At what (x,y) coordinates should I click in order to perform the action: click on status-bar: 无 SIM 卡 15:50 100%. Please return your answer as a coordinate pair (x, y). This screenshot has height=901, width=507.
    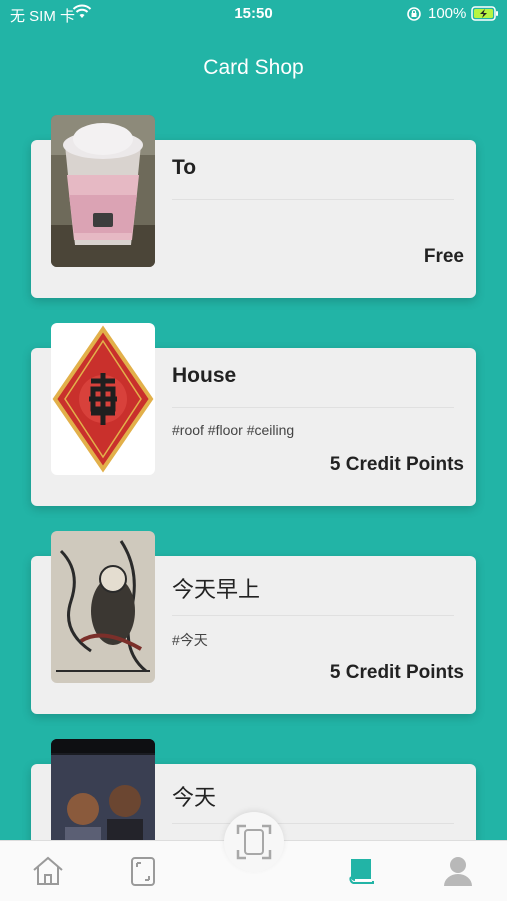
    Looking at the image, I should click on (253, 14).